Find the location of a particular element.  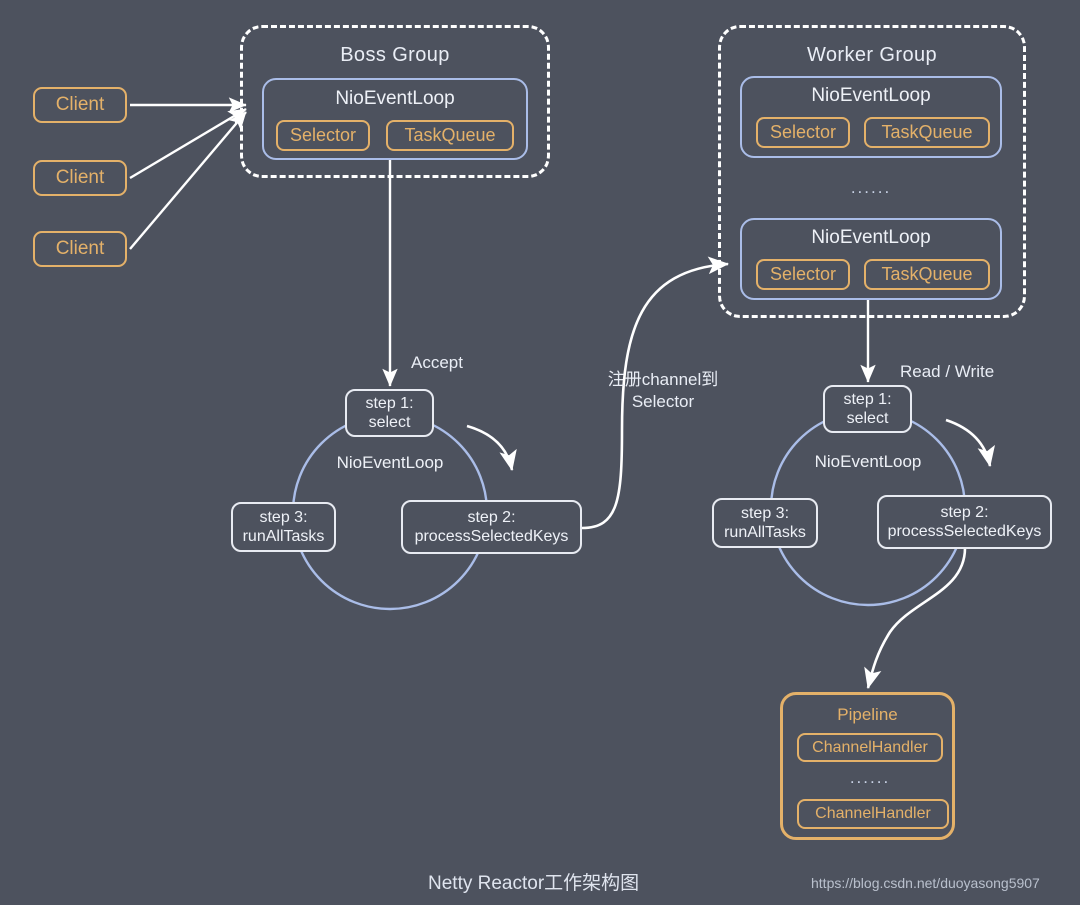

readwrite-label: Read / Write is located at coordinates (947, 371).